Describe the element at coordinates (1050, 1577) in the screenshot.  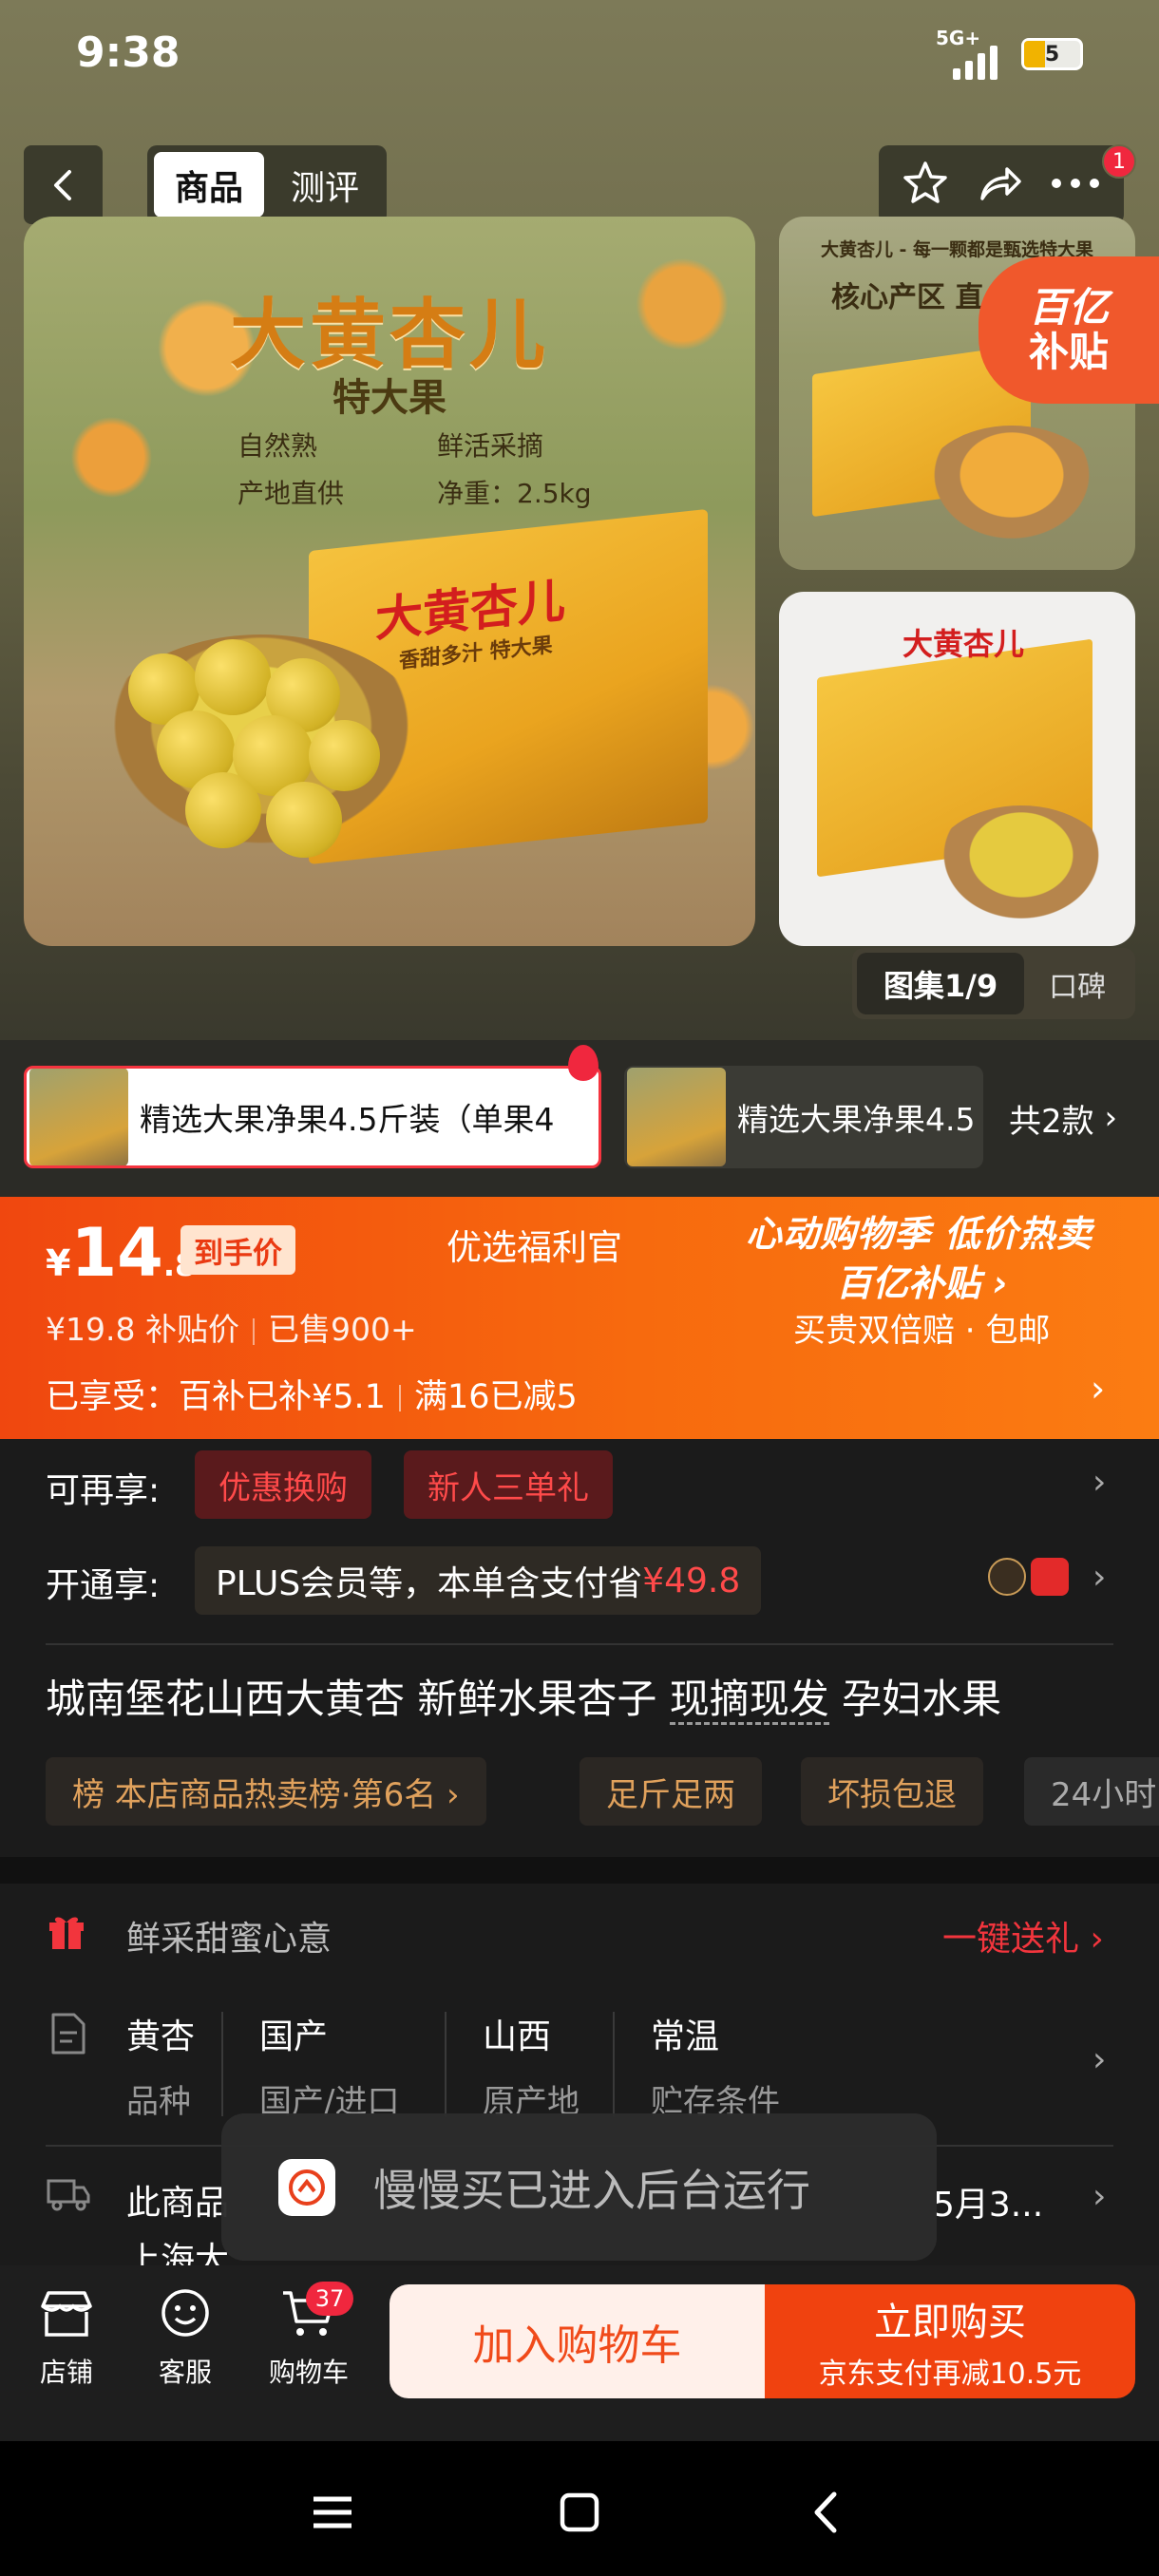
I see `baitiao-icon` at that location.